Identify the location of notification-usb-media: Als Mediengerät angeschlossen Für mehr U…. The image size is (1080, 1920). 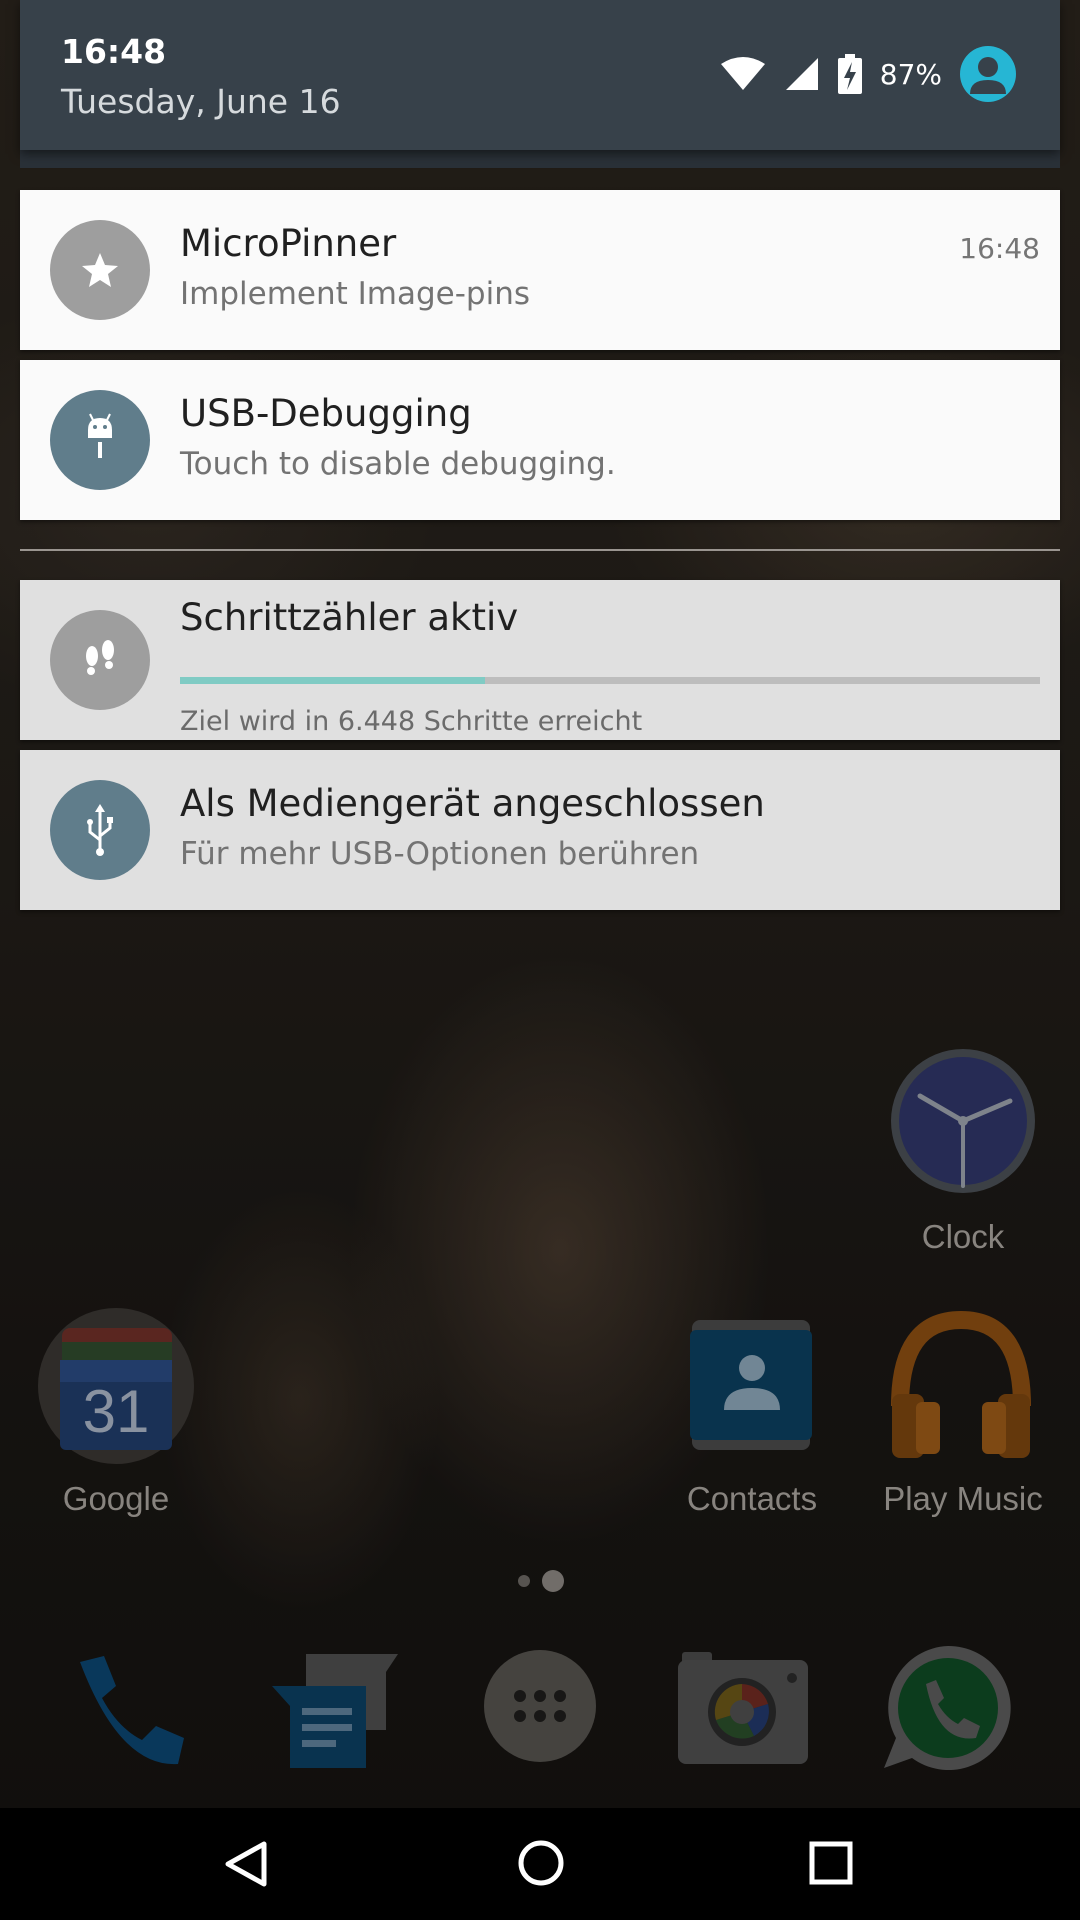
(540, 830).